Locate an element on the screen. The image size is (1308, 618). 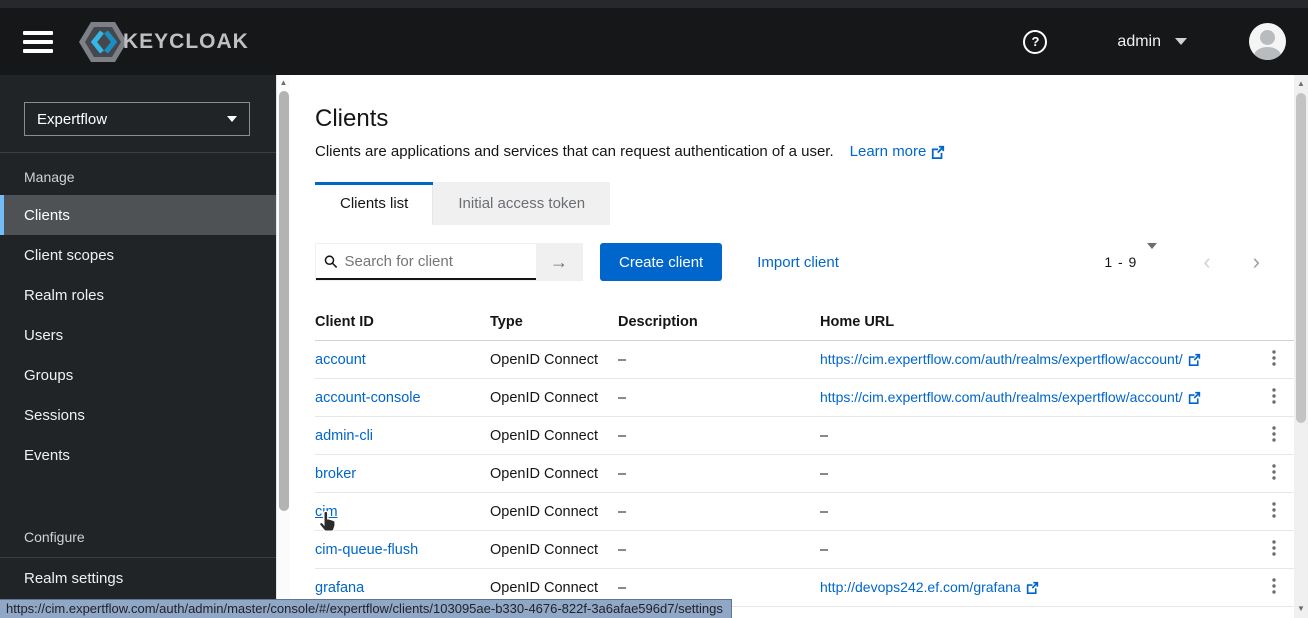
keycloak-logo: KEYCLOAK is located at coordinates (163, 42).